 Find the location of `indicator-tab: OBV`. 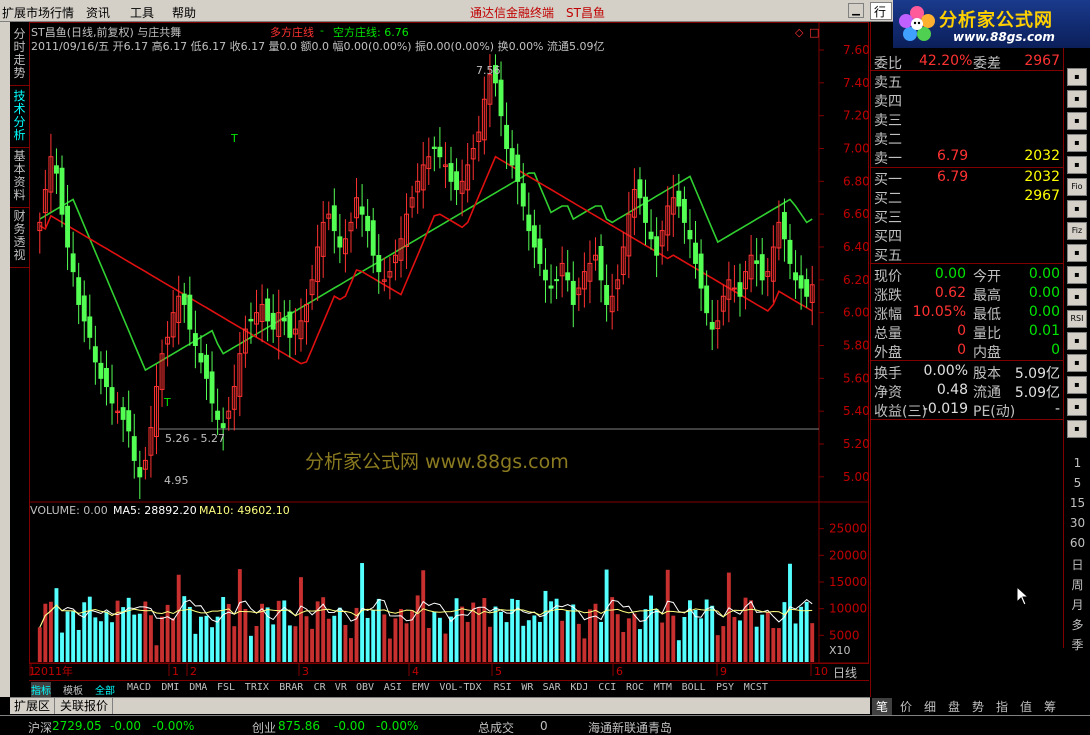

indicator-tab: OBV is located at coordinates (365, 687).